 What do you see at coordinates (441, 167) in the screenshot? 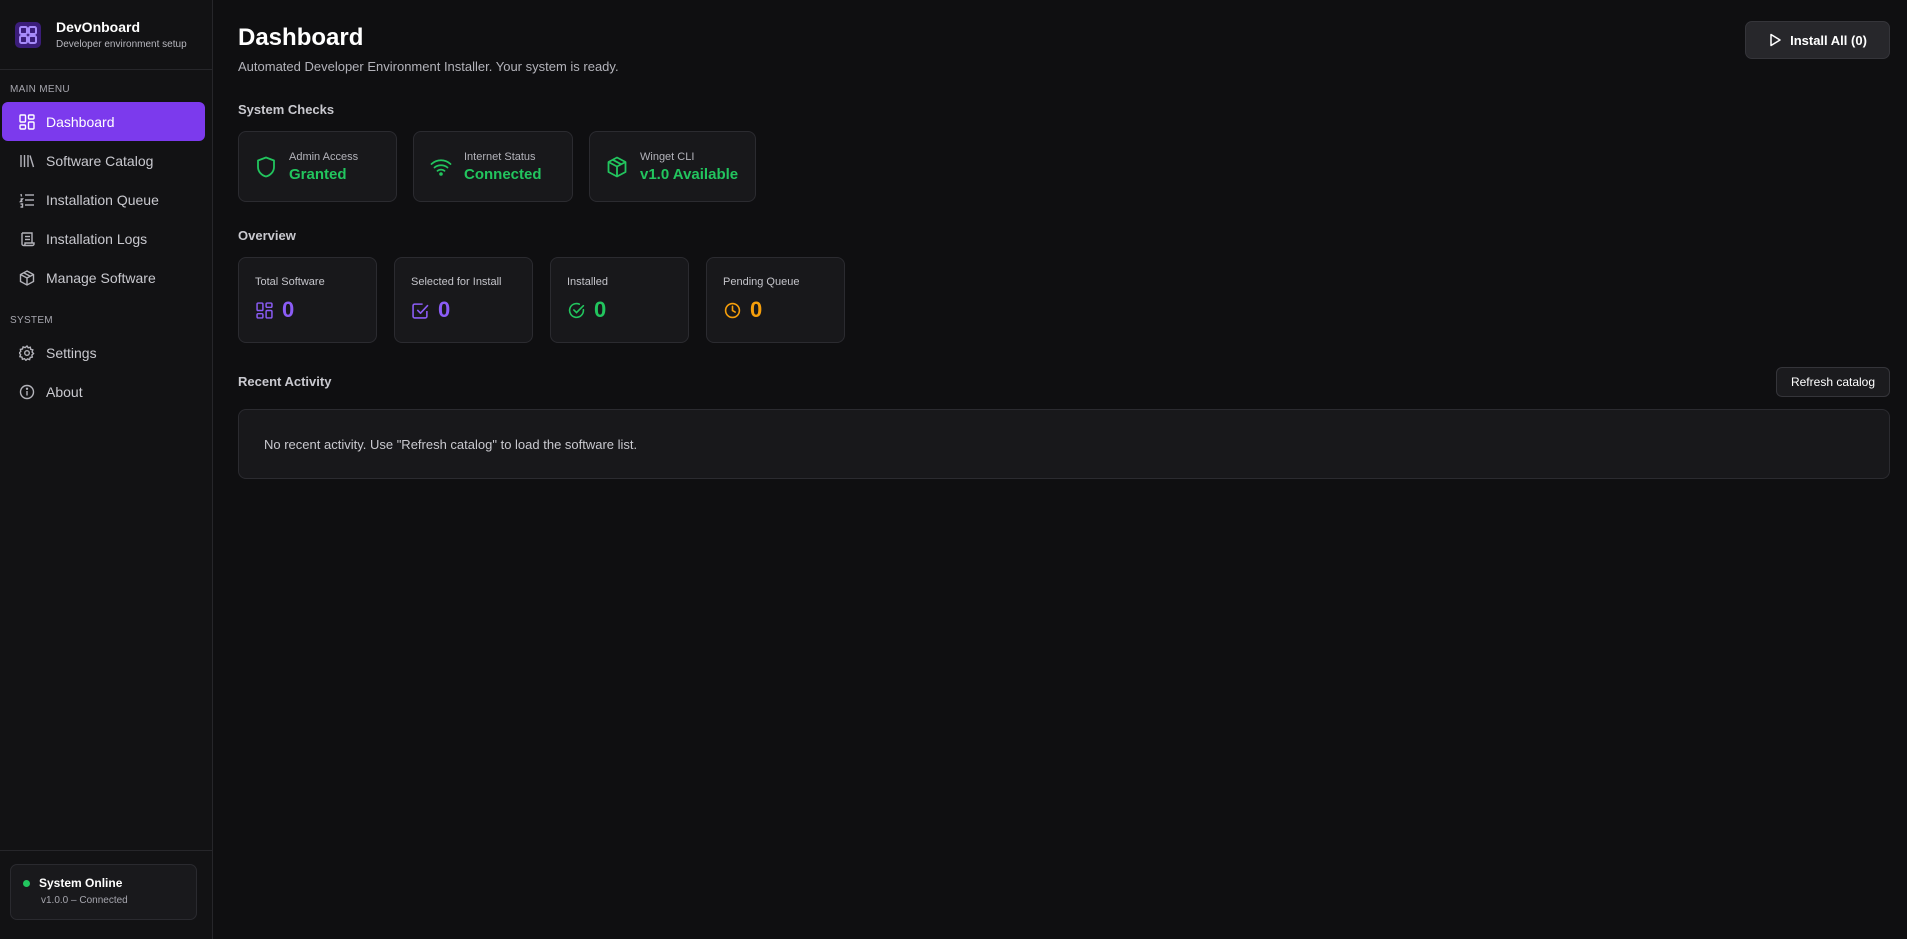
I see `wifi-icon` at bounding box center [441, 167].